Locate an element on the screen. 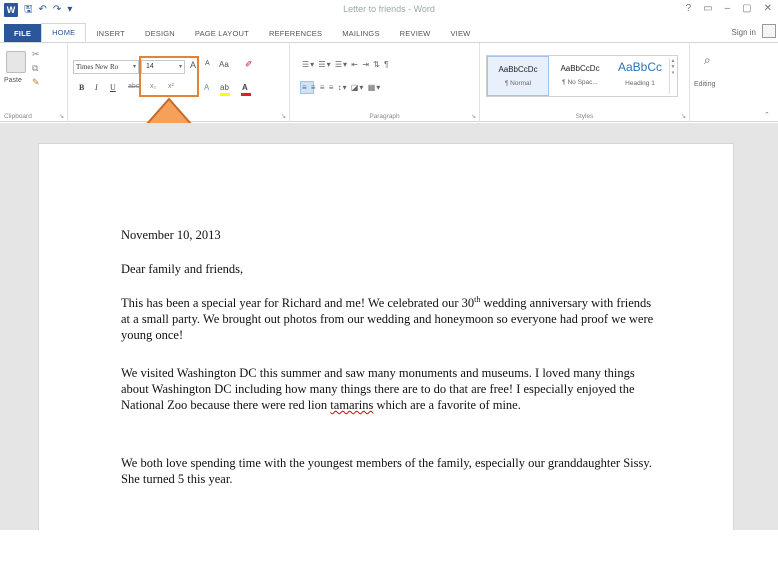 The image size is (778, 587). style-normal: AaBbCcDc ¶ Normal is located at coordinates (518, 76).